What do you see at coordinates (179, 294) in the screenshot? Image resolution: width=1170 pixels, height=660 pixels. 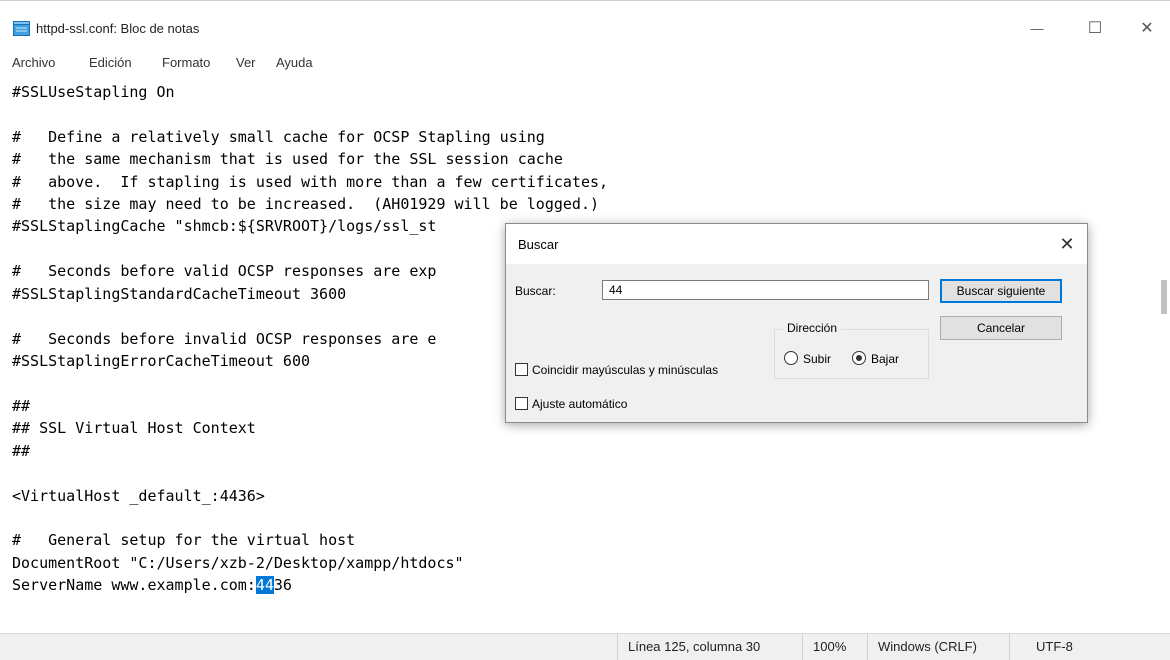 I see `text-line: #SSLStaplingStandardCacheTimeout 3600` at bounding box center [179, 294].